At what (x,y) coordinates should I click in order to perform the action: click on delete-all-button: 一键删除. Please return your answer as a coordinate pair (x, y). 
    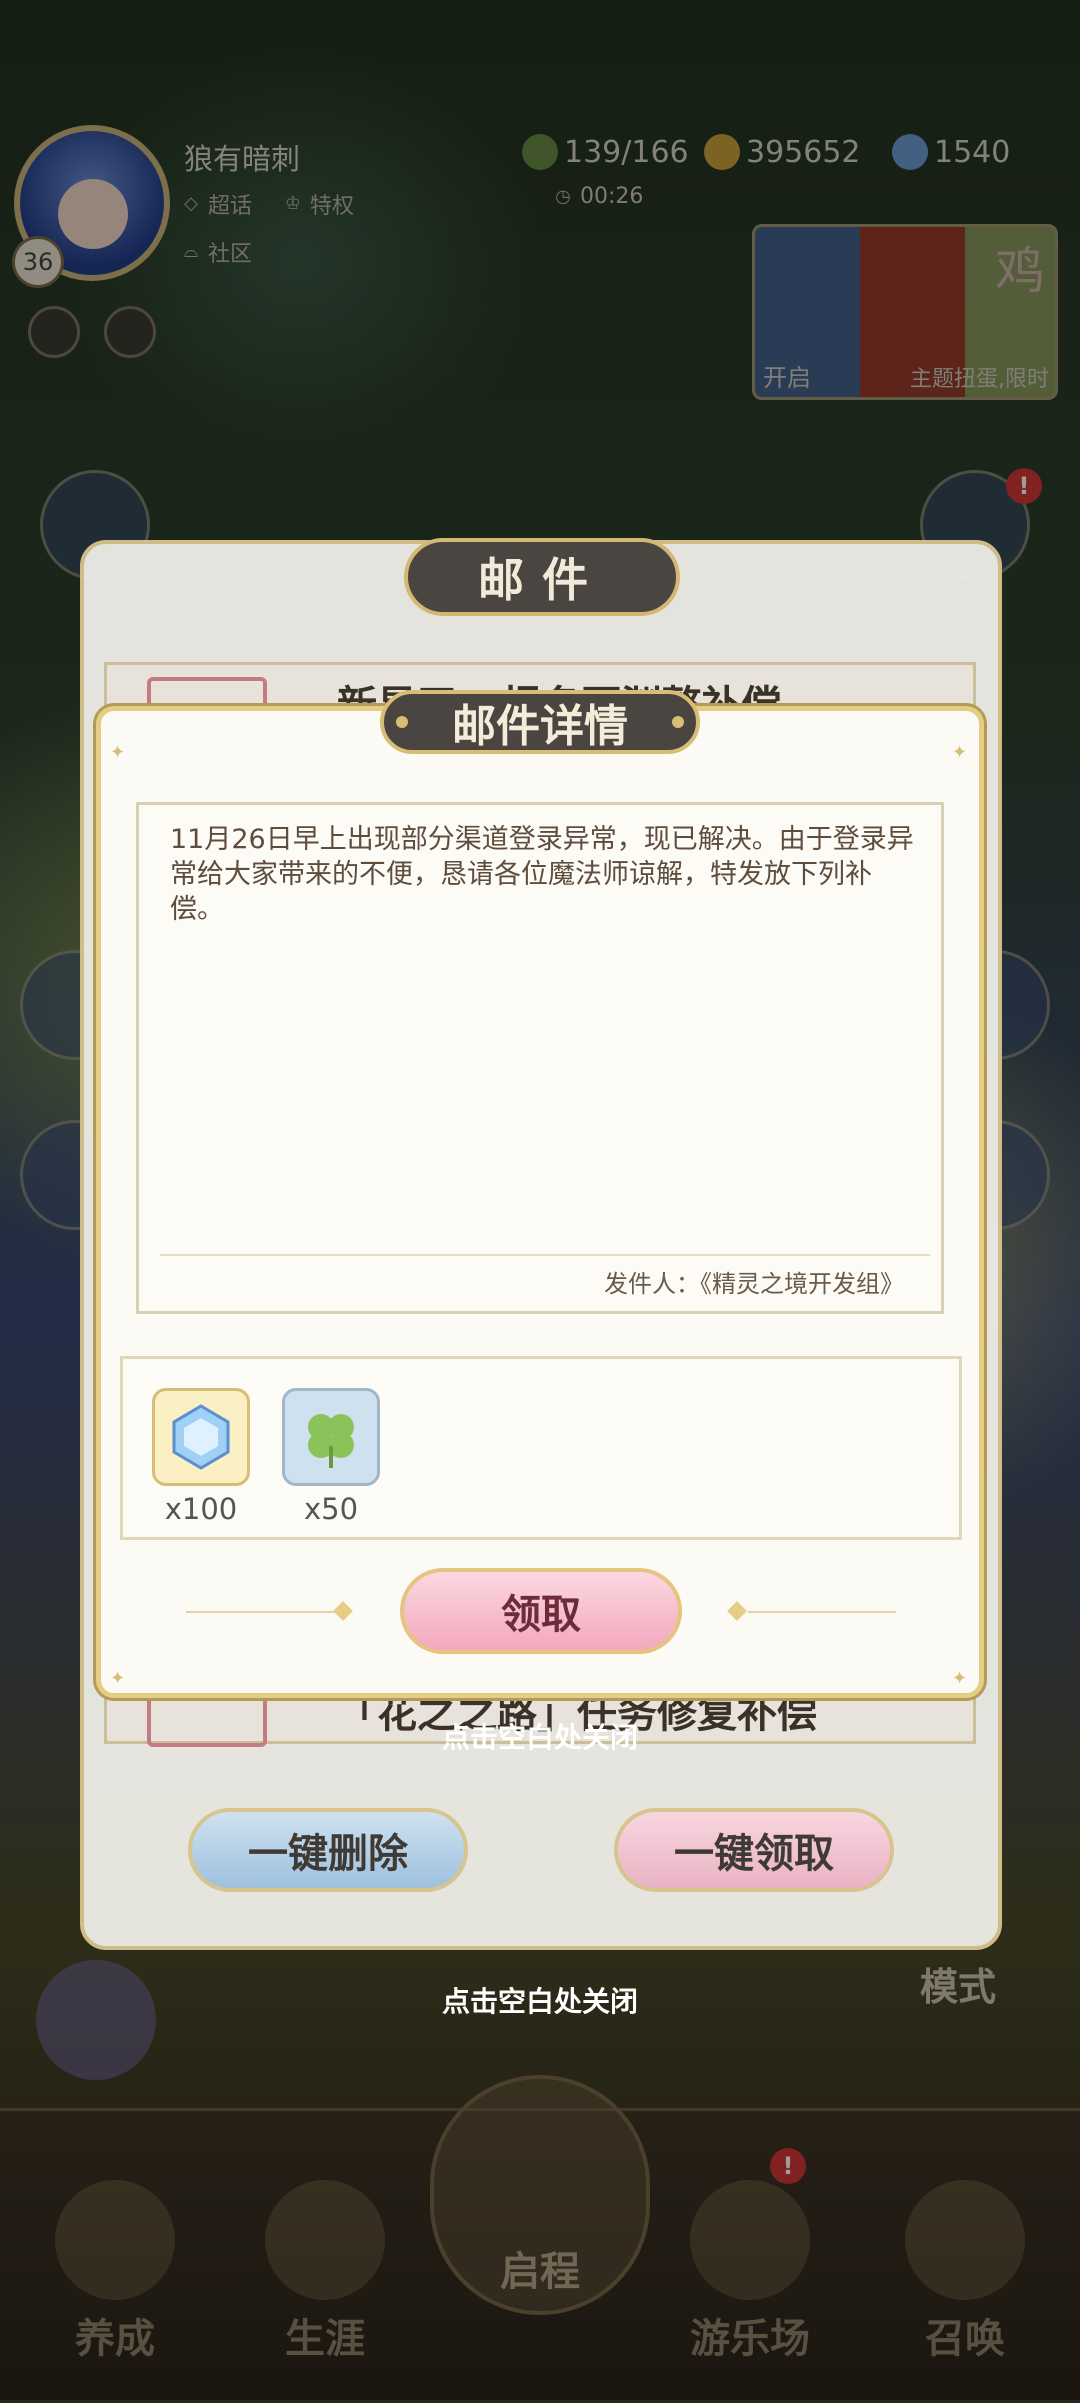
    Looking at the image, I should click on (328, 1850).